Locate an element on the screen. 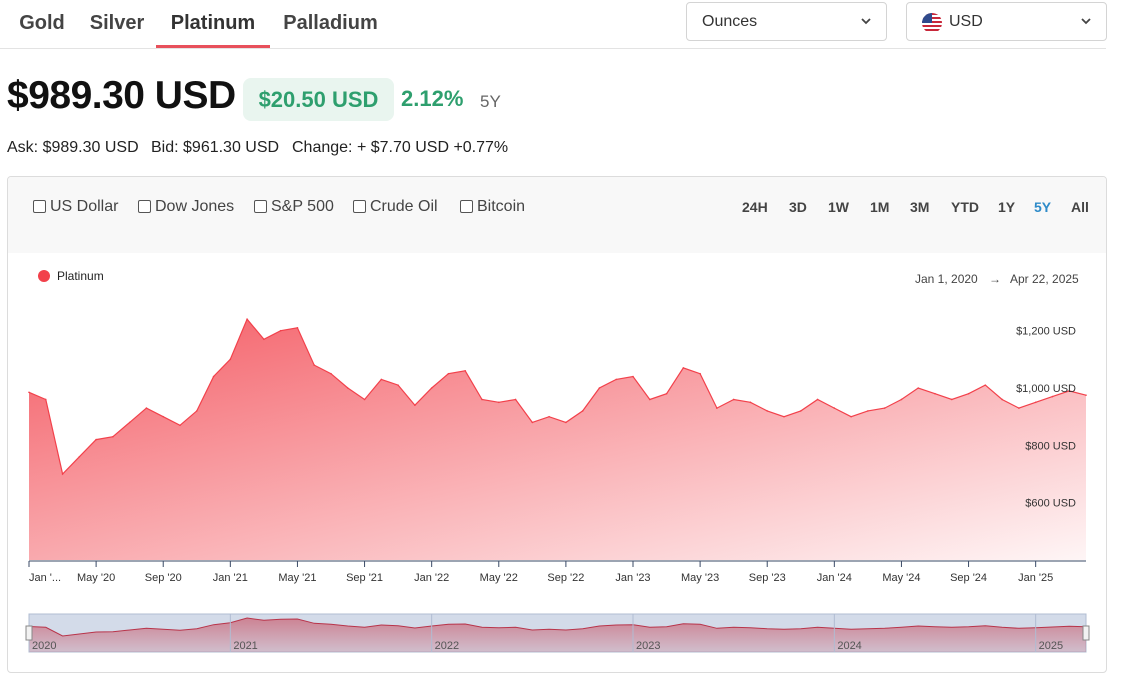 The image size is (1125, 674). x-tick-label: Jan '24 is located at coordinates (834, 578).